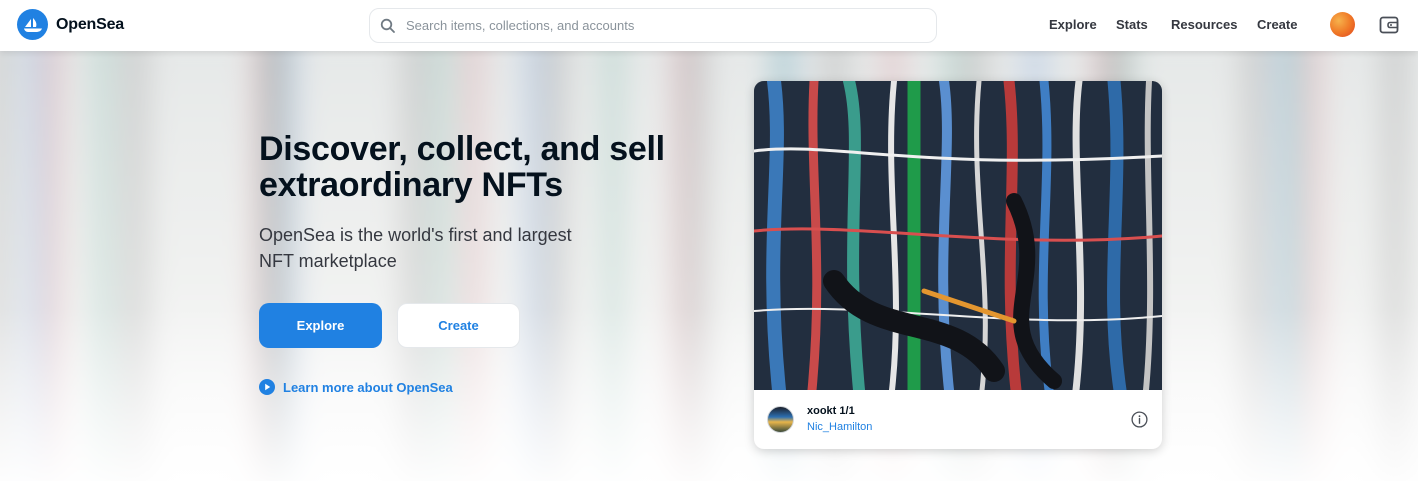  Describe the element at coordinates (32, 24) in the screenshot. I see `opensea-boat-logo-icon` at that location.